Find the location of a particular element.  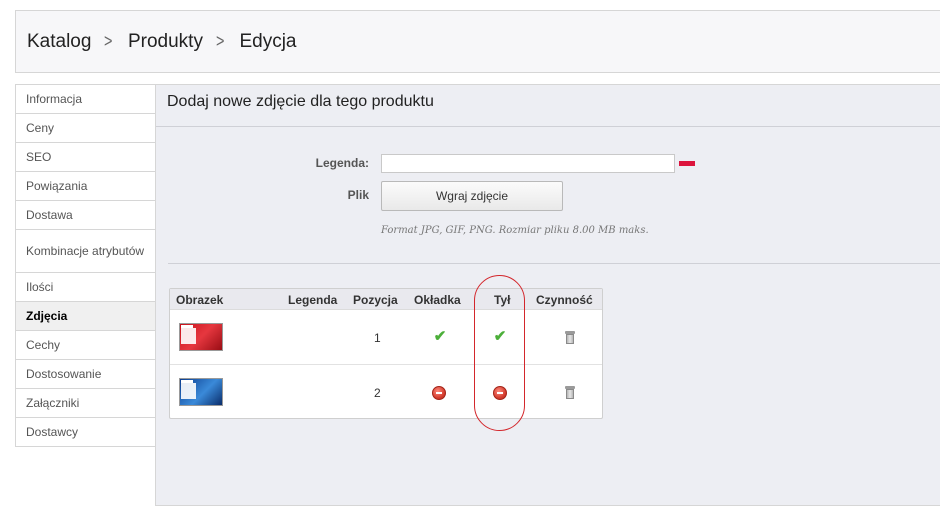

table-row: 2 is located at coordinates (386, 393).